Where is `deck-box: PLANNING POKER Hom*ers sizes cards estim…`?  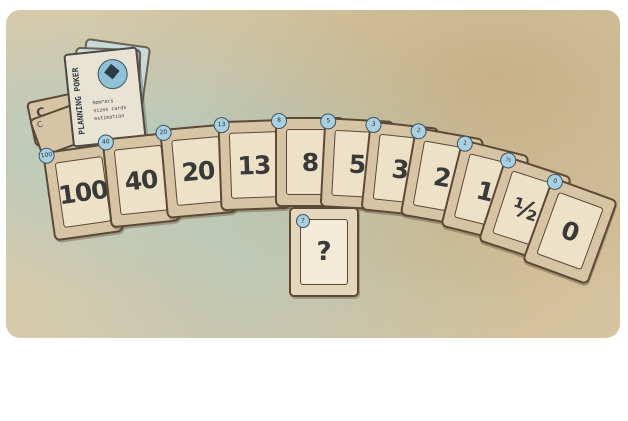
deck-box: PLANNING POKER Hom*ers sizes cards estim… is located at coordinates (105, 97).